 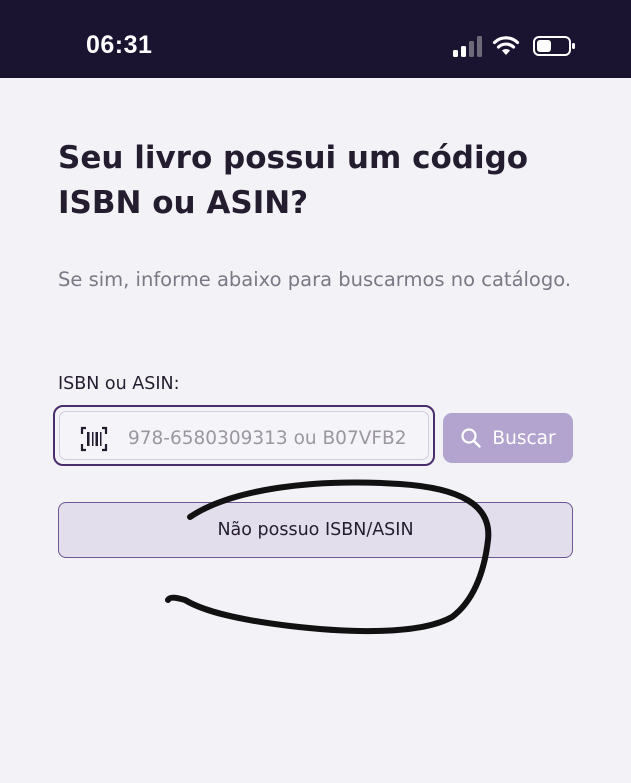 I want to click on page-title: Seu livro possui um código ISBN ou ASIN?, so click(x=293, y=180).